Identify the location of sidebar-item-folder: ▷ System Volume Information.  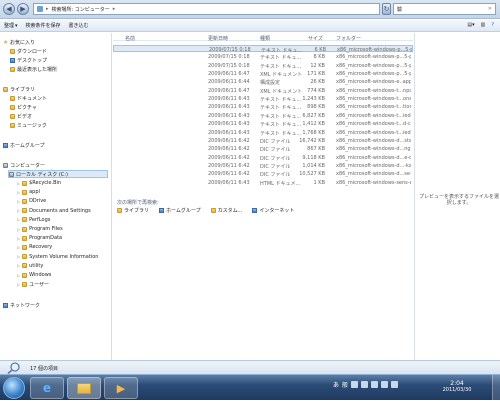
(57, 257).